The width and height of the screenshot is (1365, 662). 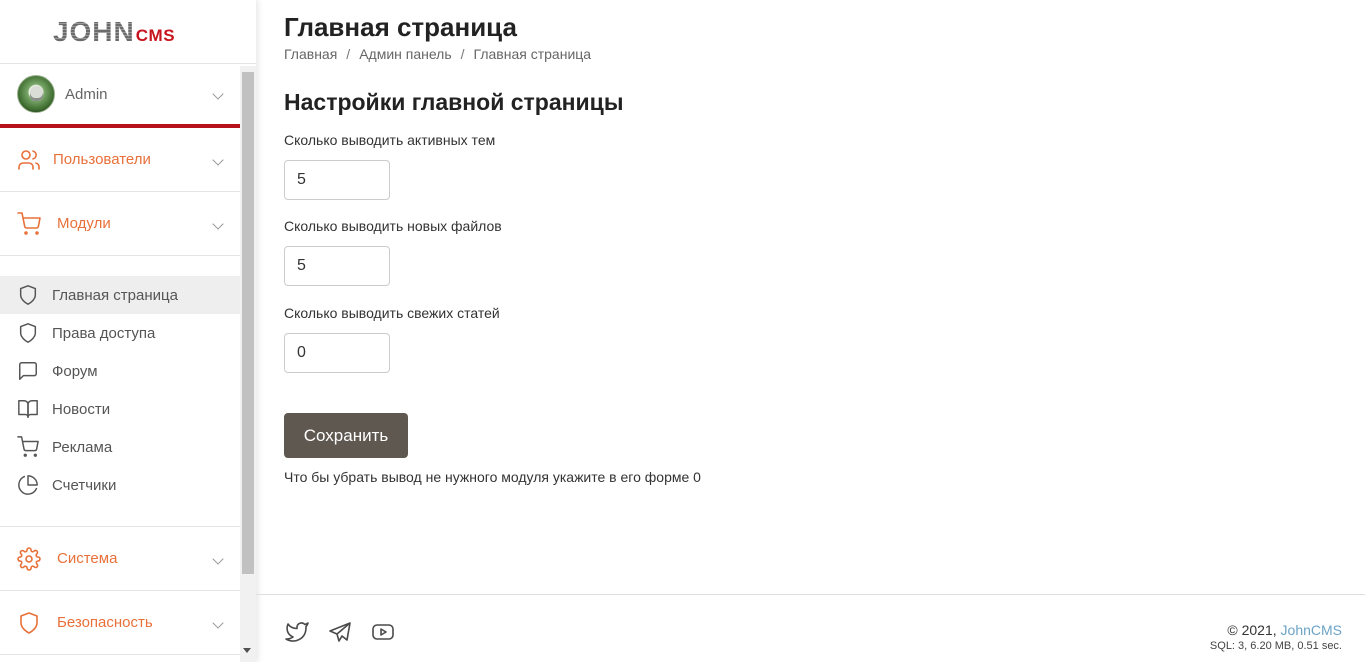 I want to click on sidebar-item-ads: Реклама, so click(x=120, y=447).